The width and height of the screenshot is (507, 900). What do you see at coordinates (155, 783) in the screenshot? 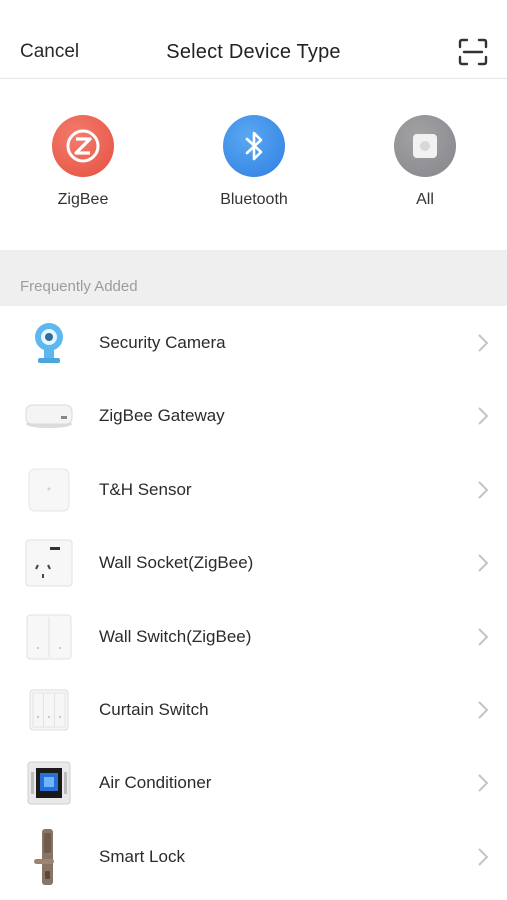
I see `device-name: Air Conditioner` at bounding box center [155, 783].